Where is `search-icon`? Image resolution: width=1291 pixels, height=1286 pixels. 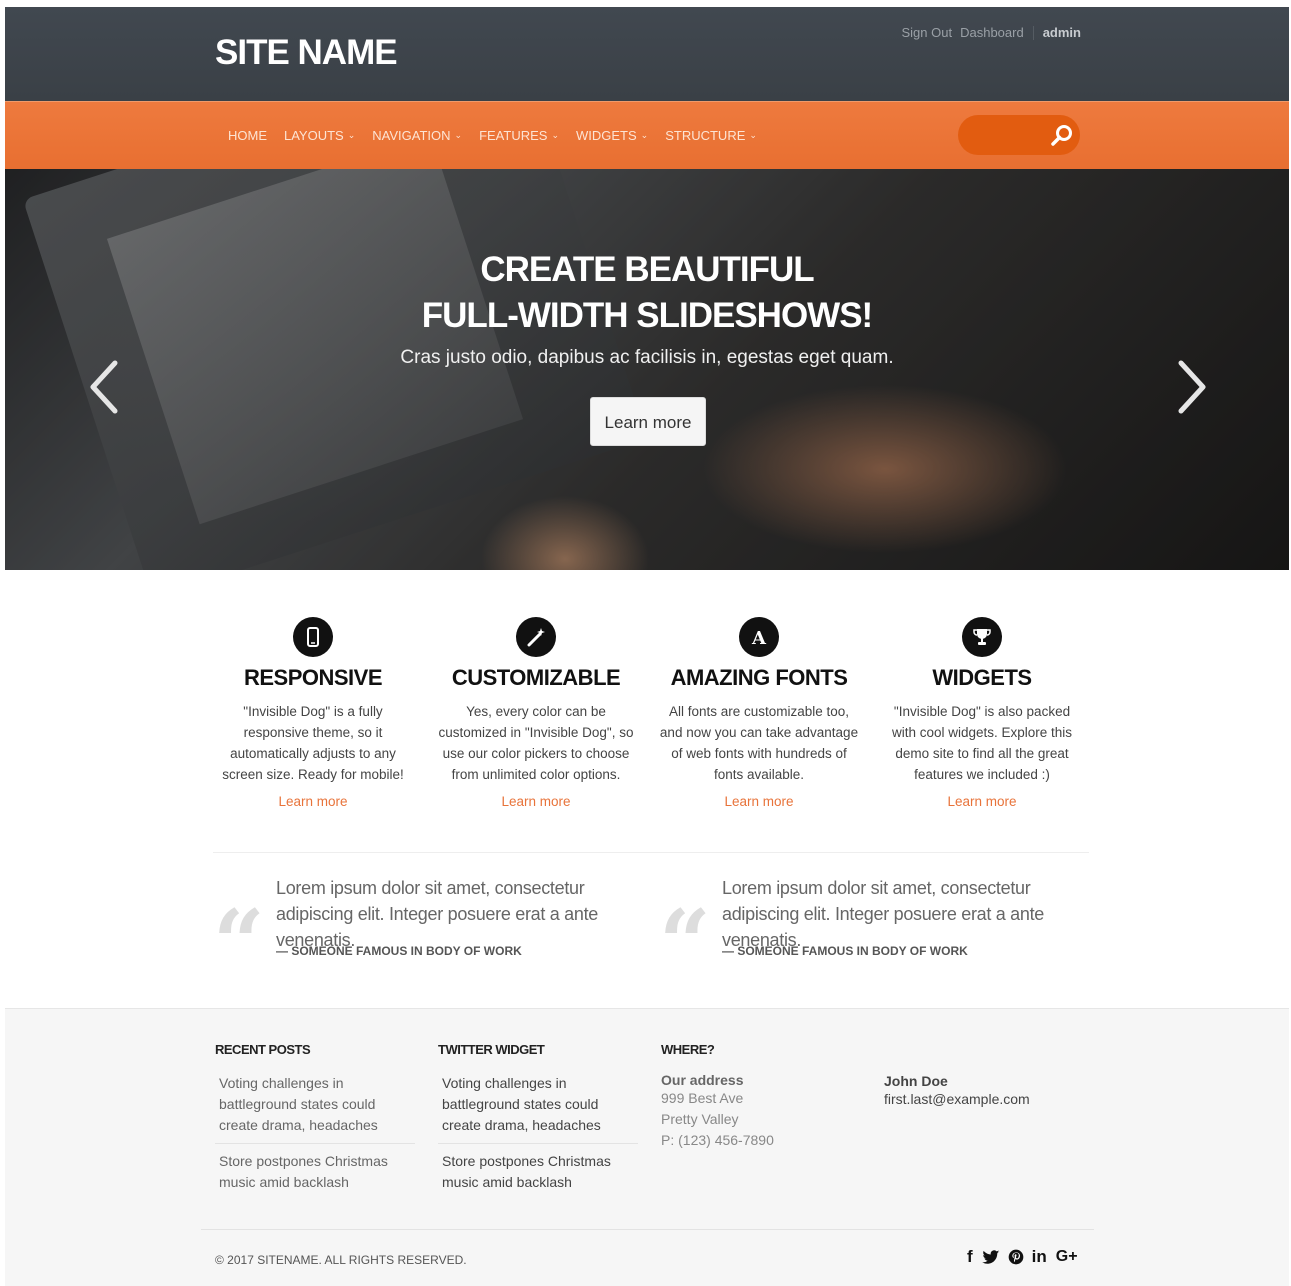
search-icon is located at coordinates (1062, 135).